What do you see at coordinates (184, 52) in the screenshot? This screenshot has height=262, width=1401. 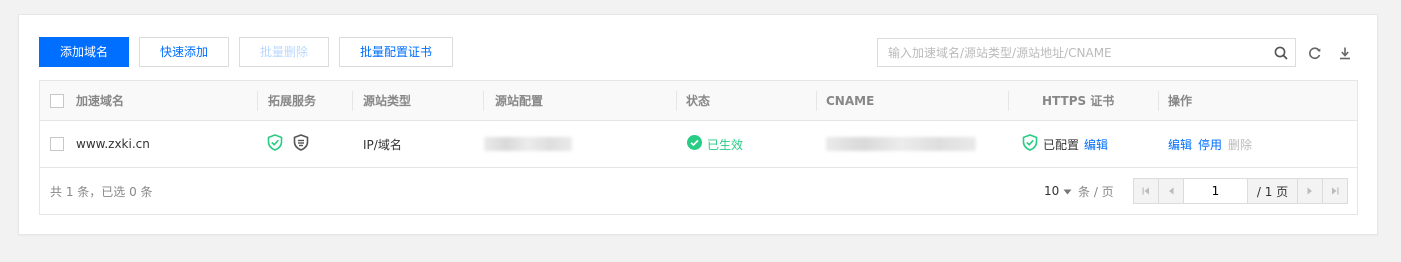 I see `quick-add-button: 快速添加` at bounding box center [184, 52].